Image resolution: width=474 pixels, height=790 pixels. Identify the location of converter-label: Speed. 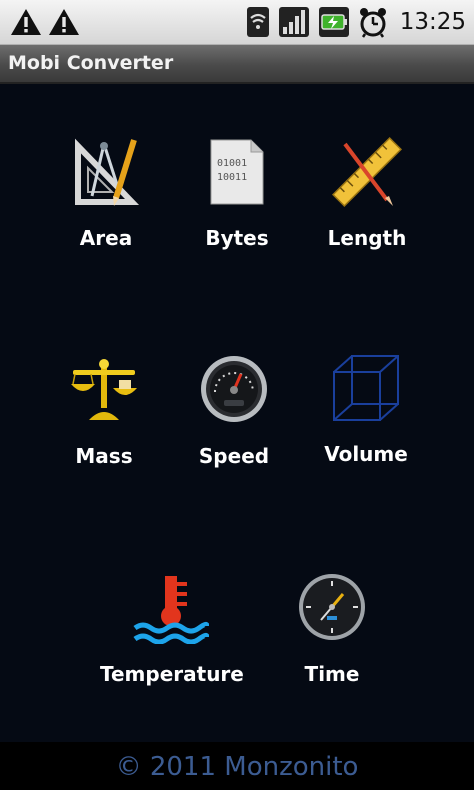
(234, 456).